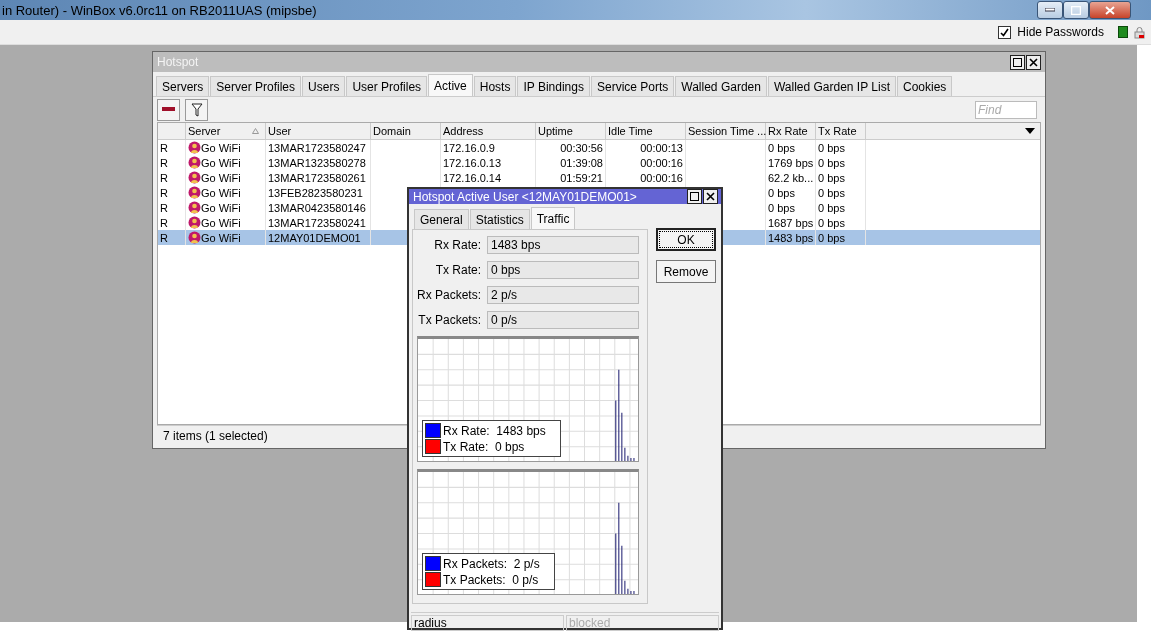 This screenshot has height=635, width=1151. Describe the element at coordinates (449, 320) in the screenshot. I see `field-label: Tx Packets:` at that location.